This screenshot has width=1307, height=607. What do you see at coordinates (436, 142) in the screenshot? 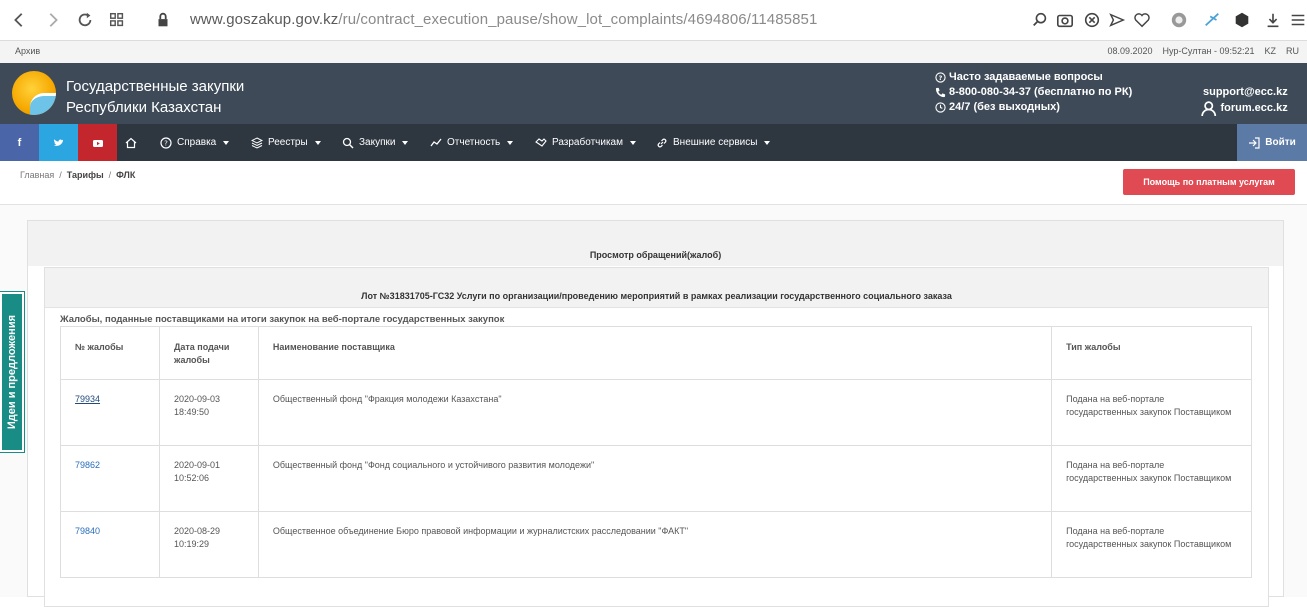
I see `line-chart-icon` at bounding box center [436, 142].